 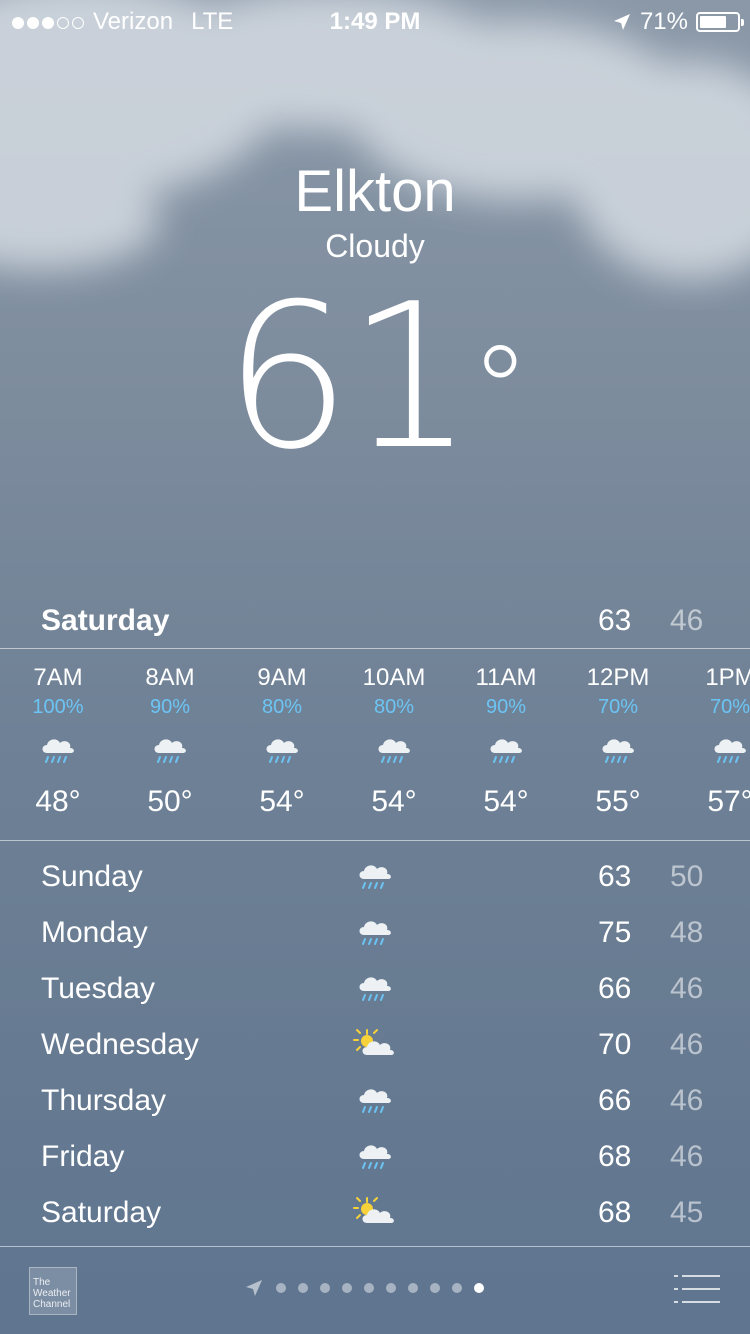 What do you see at coordinates (375, 191) in the screenshot?
I see `city-name: Elkton` at bounding box center [375, 191].